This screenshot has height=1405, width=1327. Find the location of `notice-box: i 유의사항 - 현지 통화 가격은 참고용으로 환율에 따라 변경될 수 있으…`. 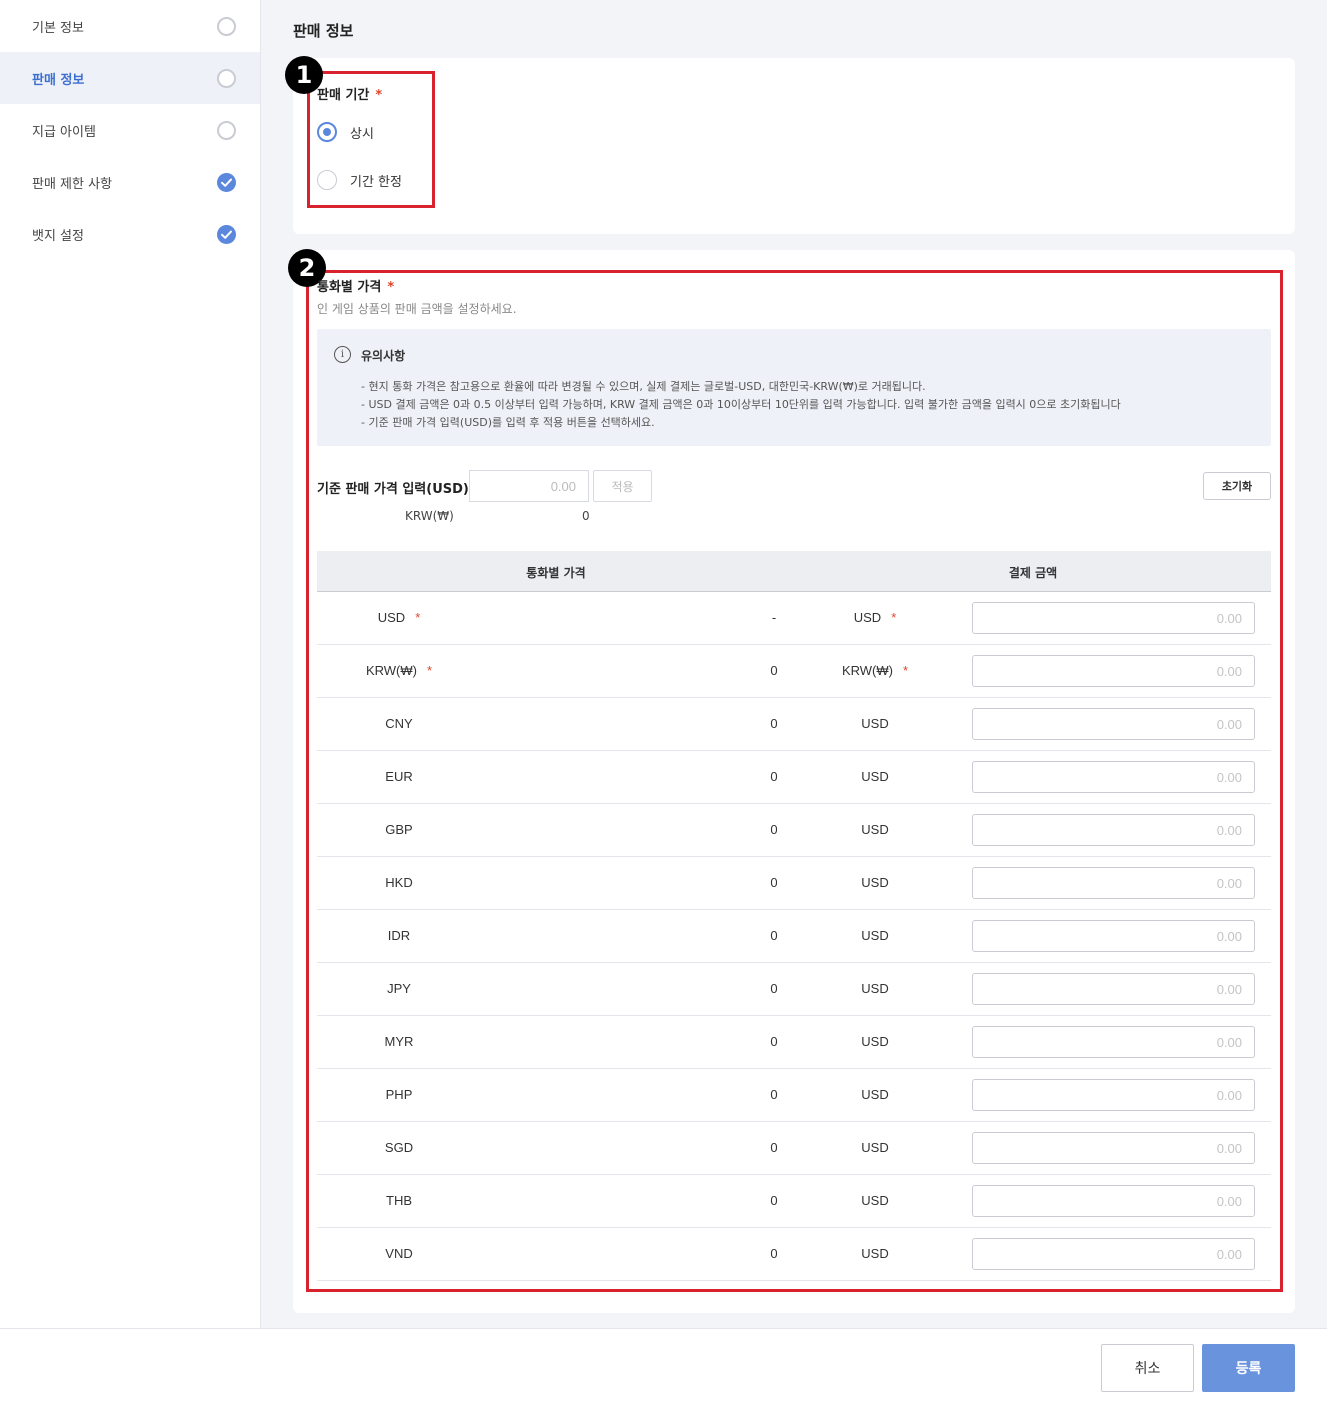

notice-box: i 유의사항 - 현지 통화 가격은 참고용으로 환율에 따라 변경될 수 있으… is located at coordinates (794, 387).